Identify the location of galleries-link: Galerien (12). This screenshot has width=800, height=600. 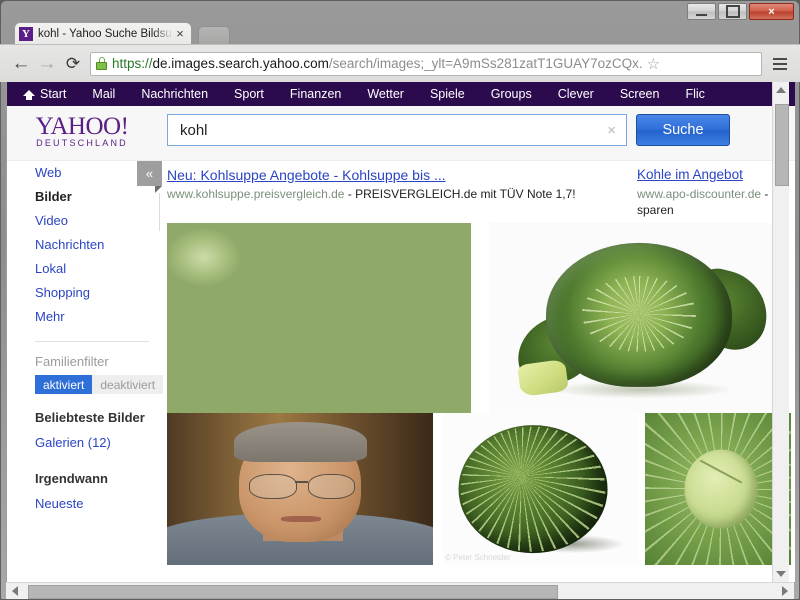
(97, 443).